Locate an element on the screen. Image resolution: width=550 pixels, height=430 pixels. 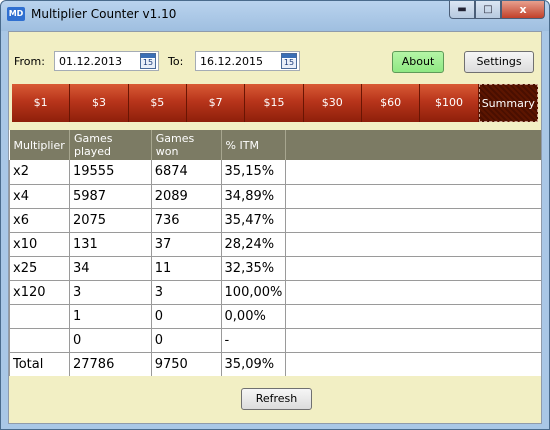
to-label: To: is located at coordinates (176, 61).